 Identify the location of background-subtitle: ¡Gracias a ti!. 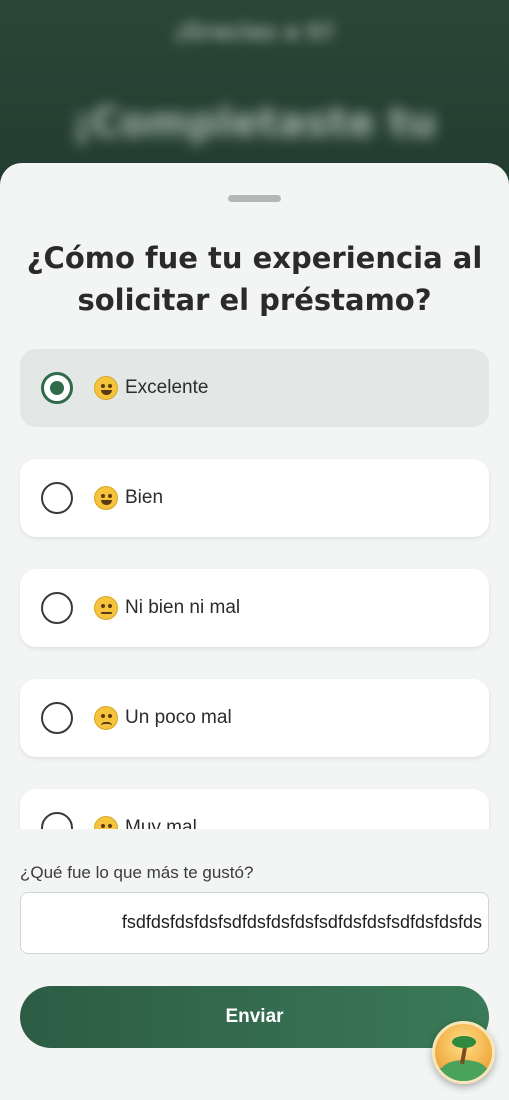
(254, 32).